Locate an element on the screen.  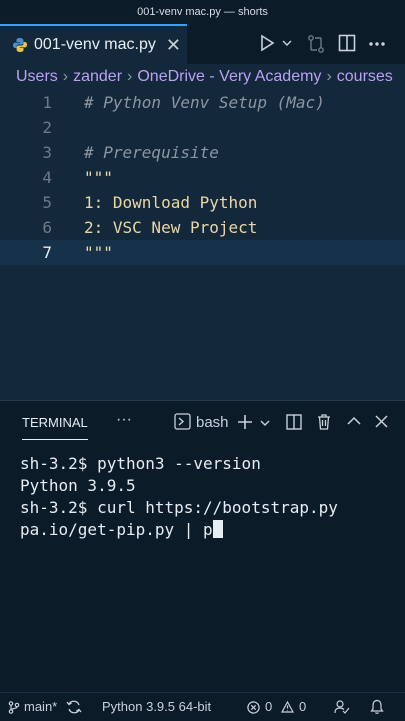
code-text: 1: Download Python is located at coordinates (171, 202).